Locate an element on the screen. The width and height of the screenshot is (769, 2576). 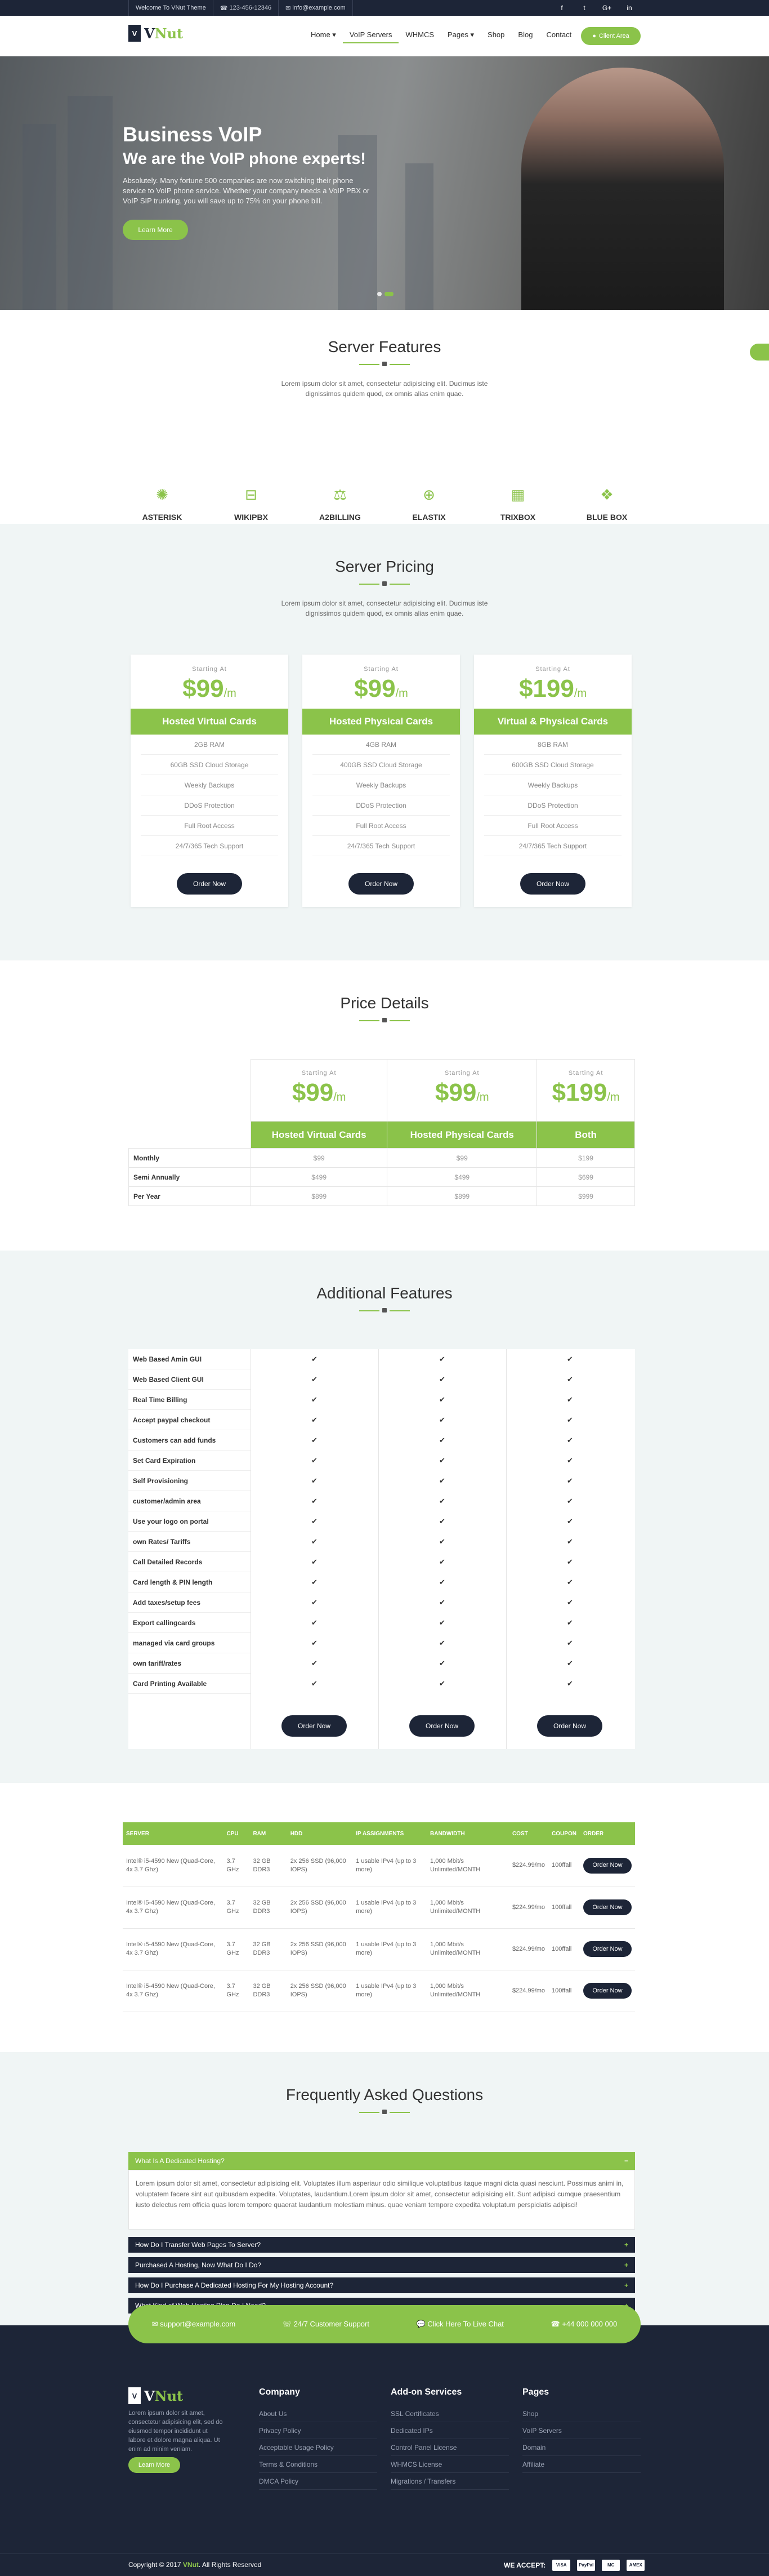
slider-dot-active is located at coordinates (389, 294).